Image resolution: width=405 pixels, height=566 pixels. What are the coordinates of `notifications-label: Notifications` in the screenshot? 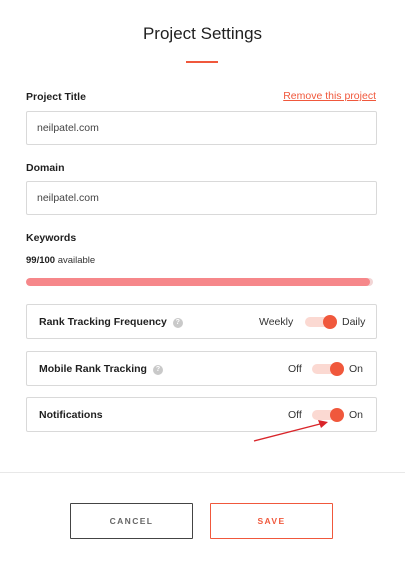 It's located at (71, 415).